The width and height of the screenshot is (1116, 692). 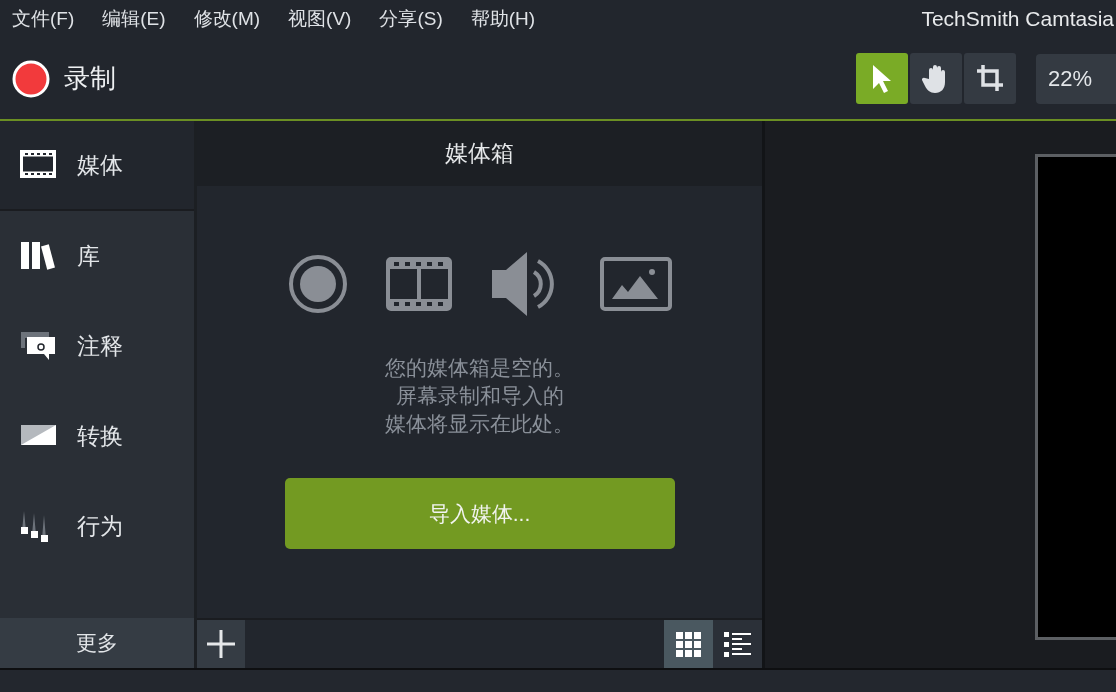 What do you see at coordinates (479, 424) in the screenshot?
I see `empty-message-line: 媒体将显示在此处。` at bounding box center [479, 424].